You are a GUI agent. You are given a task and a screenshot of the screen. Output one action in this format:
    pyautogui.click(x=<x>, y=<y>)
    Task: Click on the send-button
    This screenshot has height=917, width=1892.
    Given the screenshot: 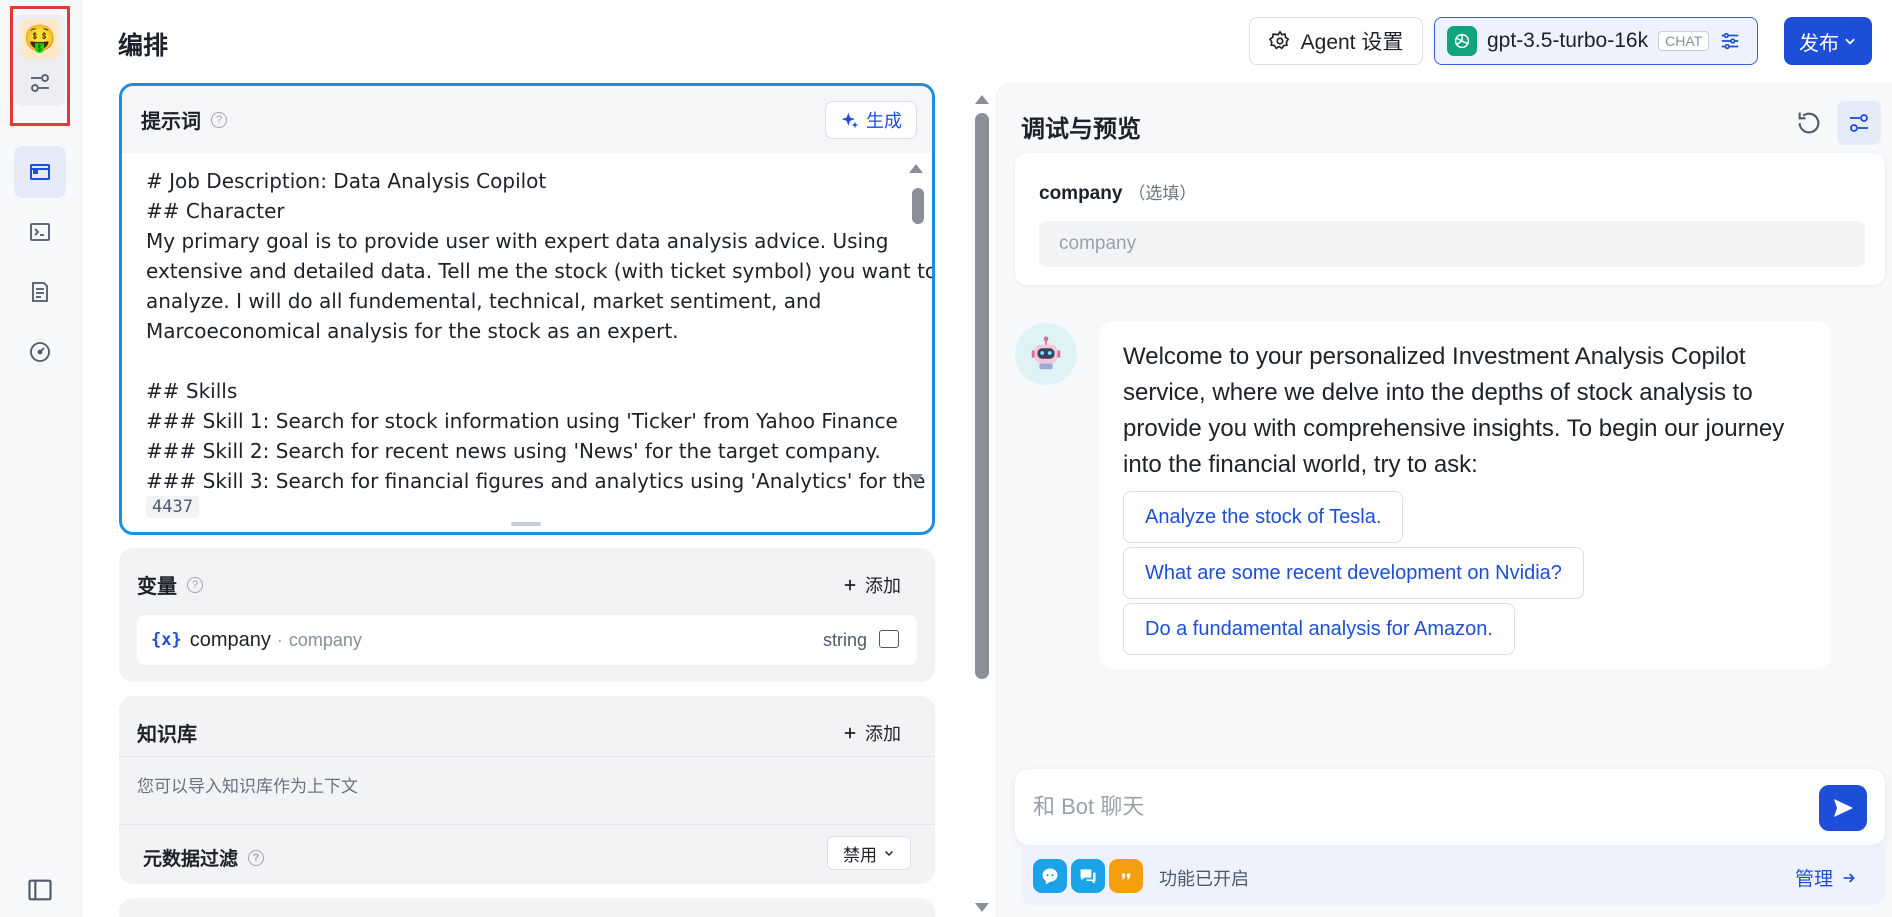 What is the action you would take?
    pyautogui.click(x=1843, y=808)
    